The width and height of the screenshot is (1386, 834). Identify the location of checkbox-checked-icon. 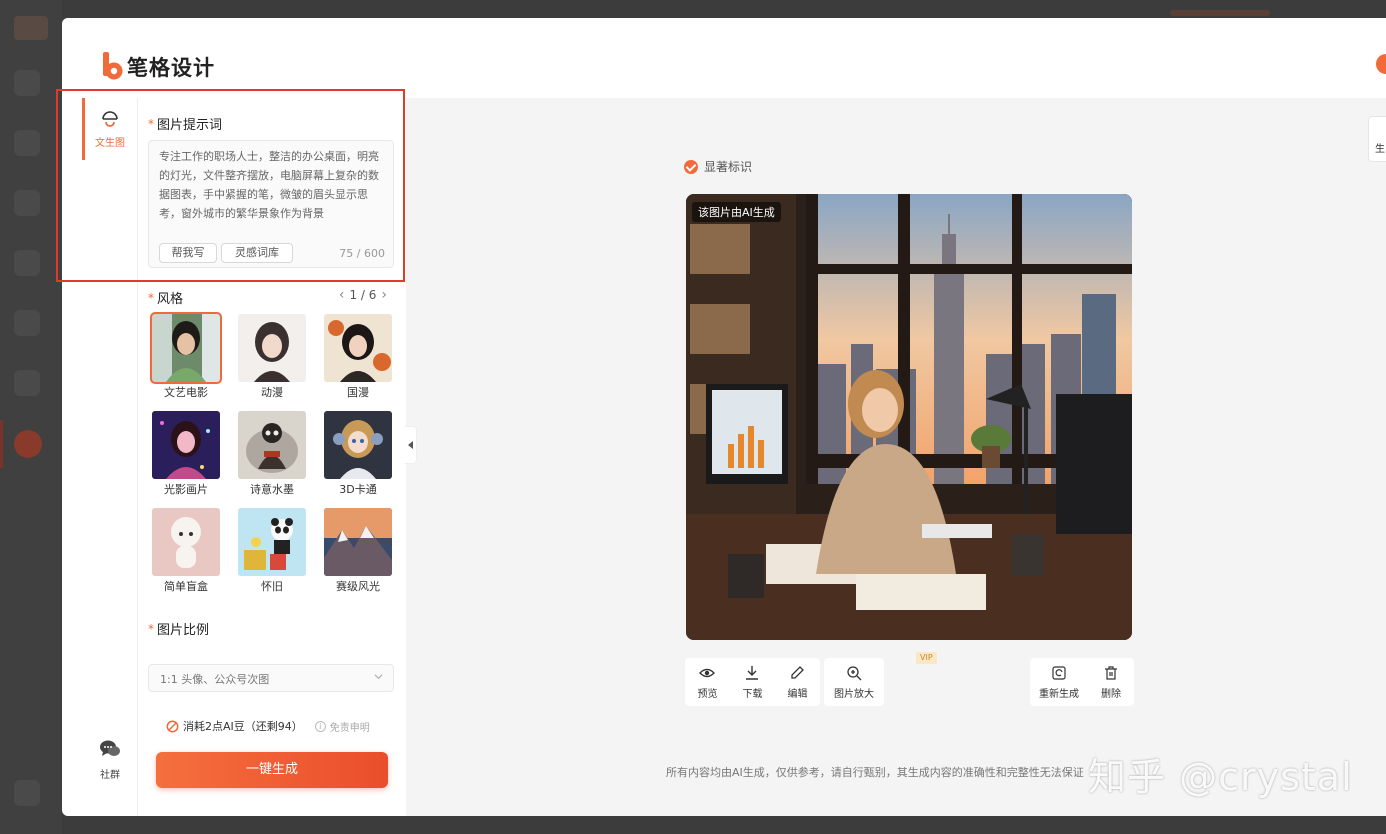
(691, 166).